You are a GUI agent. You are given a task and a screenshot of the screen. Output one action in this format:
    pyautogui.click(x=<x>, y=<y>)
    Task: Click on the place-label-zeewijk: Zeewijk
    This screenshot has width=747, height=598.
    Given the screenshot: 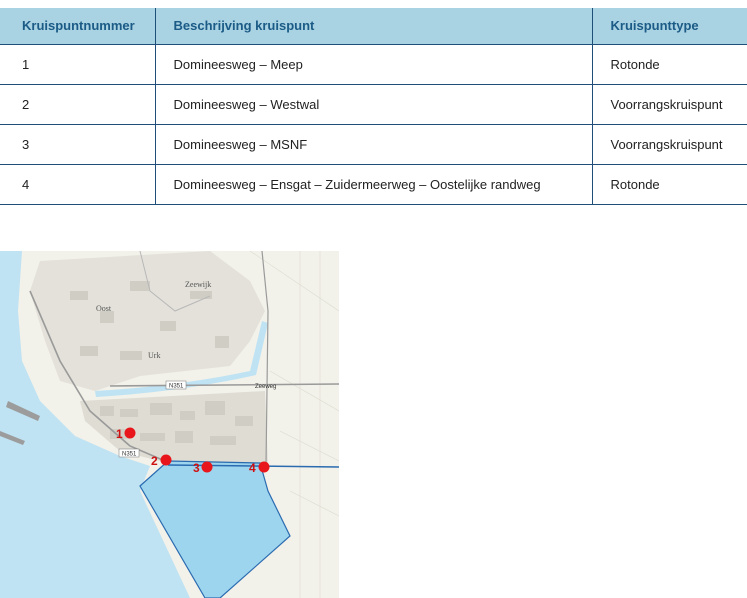 What is the action you would take?
    pyautogui.click(x=198, y=284)
    